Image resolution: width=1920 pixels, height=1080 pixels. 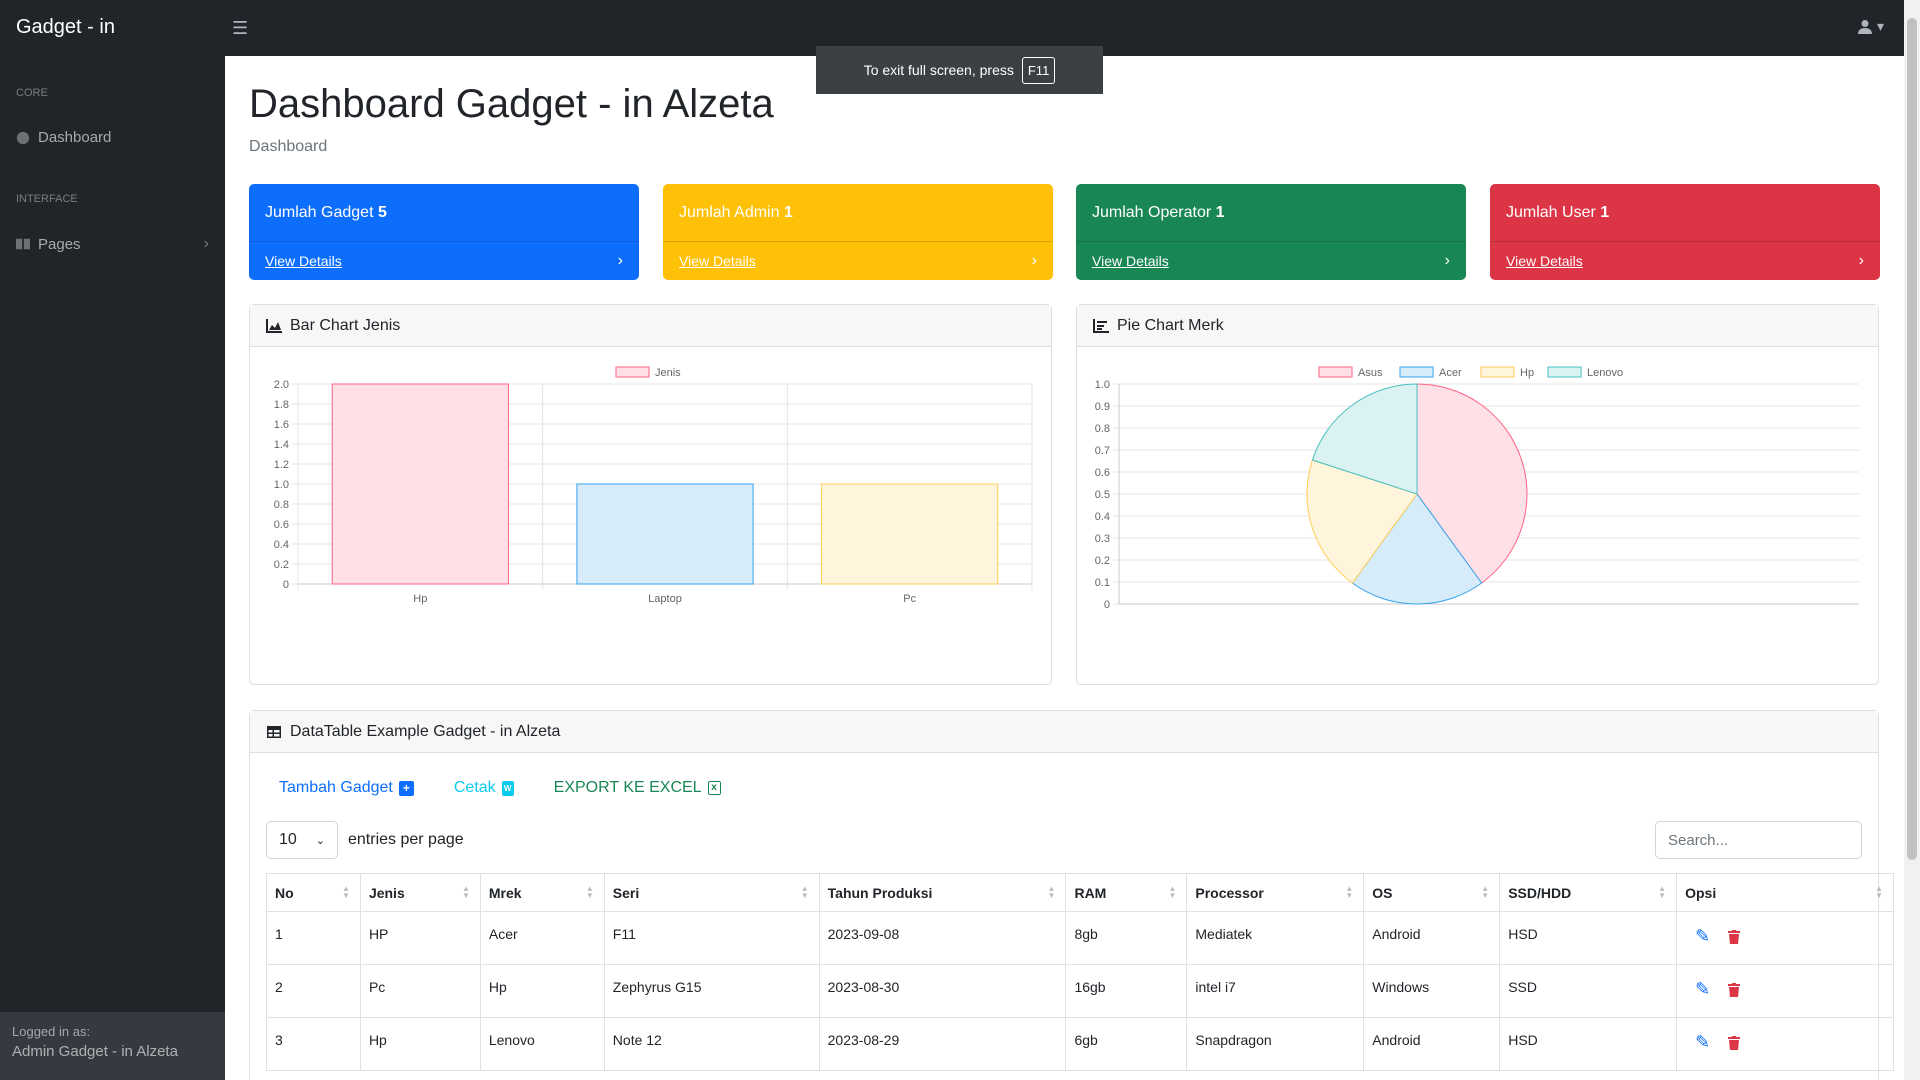 What do you see at coordinates (112, 244) in the screenshot?
I see `sidebar-item-pages: Pages ›` at bounding box center [112, 244].